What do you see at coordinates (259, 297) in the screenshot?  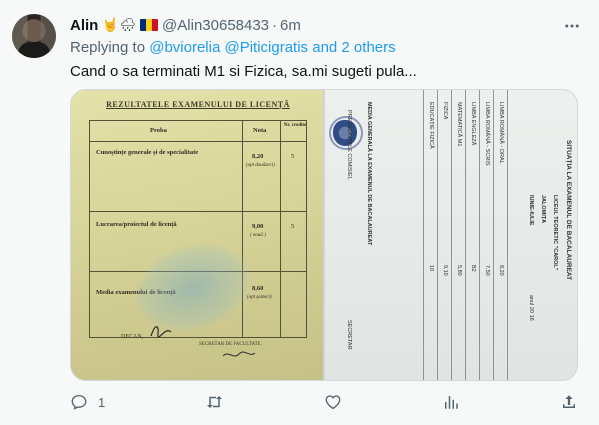 I see `row3-words: (opt șaizeci)` at bounding box center [259, 297].